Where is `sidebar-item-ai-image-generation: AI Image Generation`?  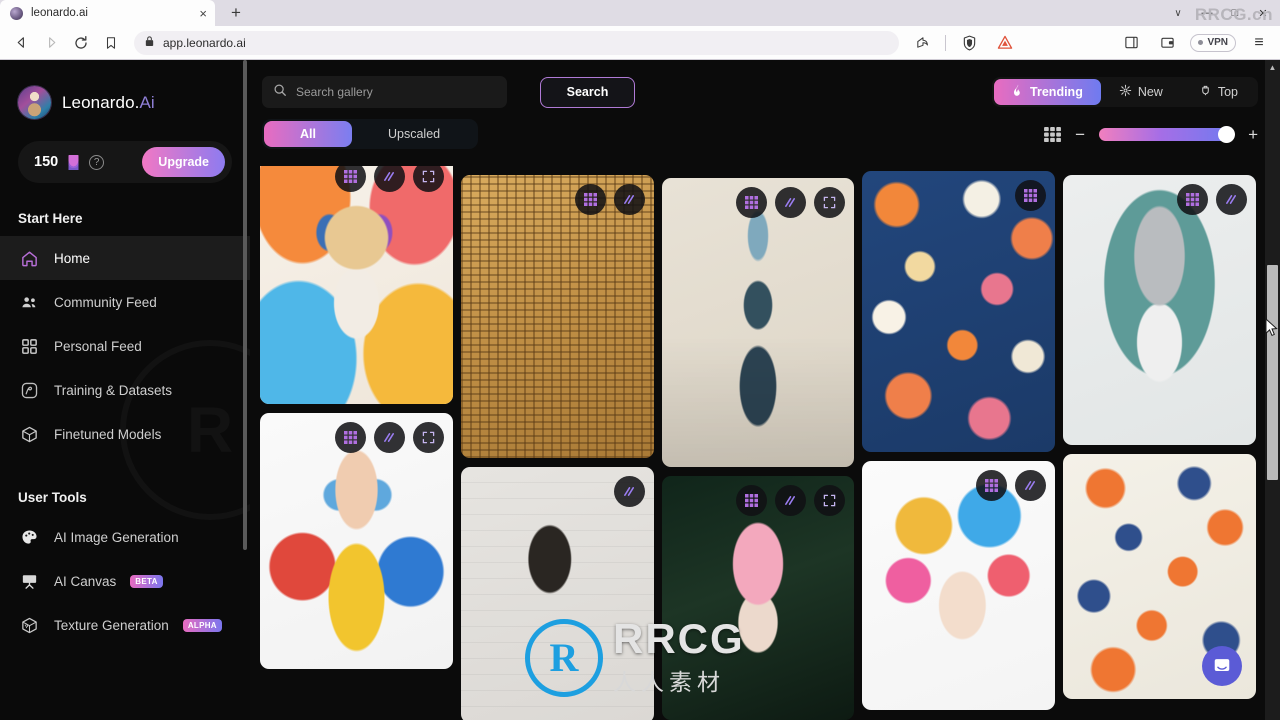 sidebar-item-ai-image-generation: AI Image Generation is located at coordinates (125, 537).